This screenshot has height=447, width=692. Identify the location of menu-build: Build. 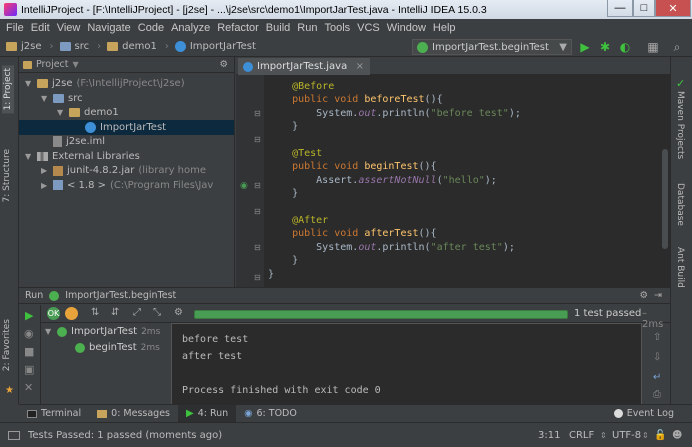
(278, 28).